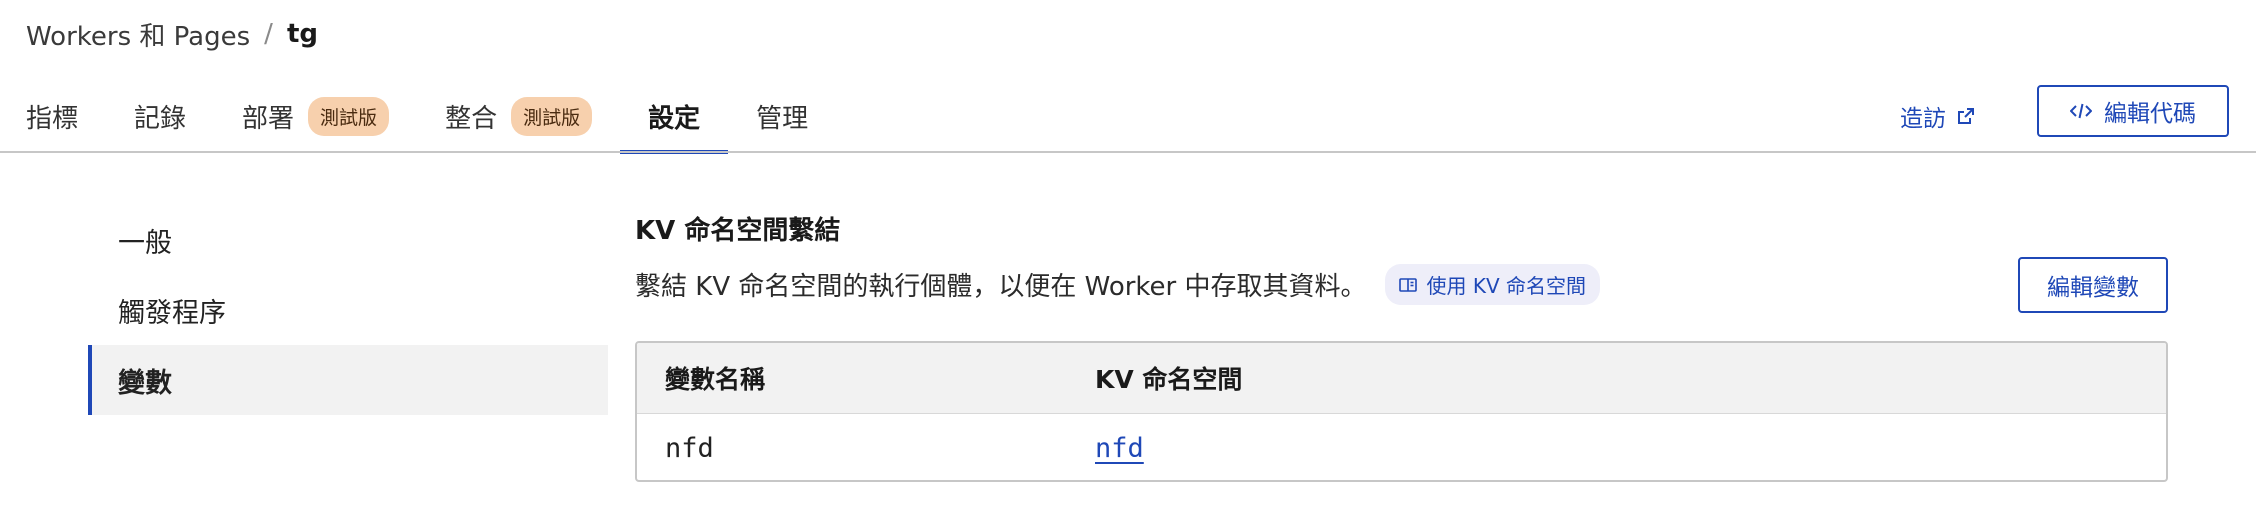 This screenshot has width=2256, height=514. I want to click on kv-docs-label: 使用 KV 命名空間, so click(1506, 286).